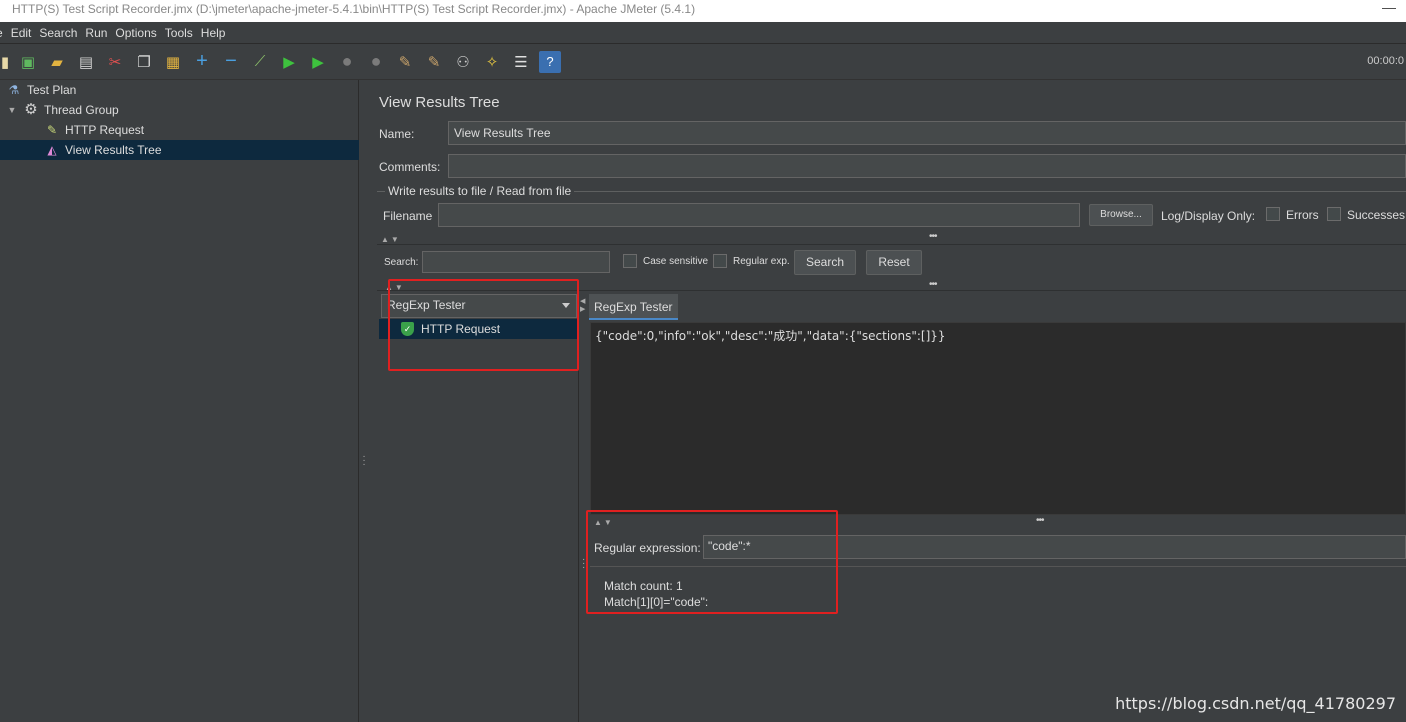 The image size is (1406, 722). Describe the element at coordinates (81, 110) in the screenshot. I see `tree-item-label: Thread Group` at that location.